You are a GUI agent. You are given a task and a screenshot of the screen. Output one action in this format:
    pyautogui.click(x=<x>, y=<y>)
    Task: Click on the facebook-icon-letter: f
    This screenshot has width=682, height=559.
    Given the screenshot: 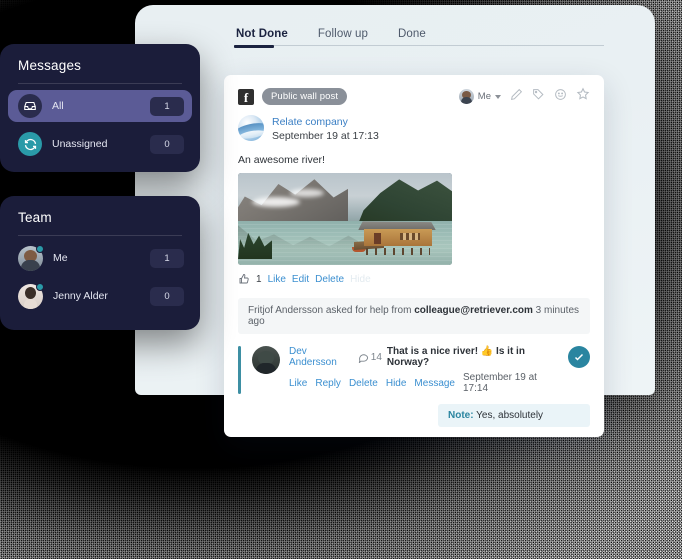 What is the action you would take?
    pyautogui.click(x=246, y=97)
    